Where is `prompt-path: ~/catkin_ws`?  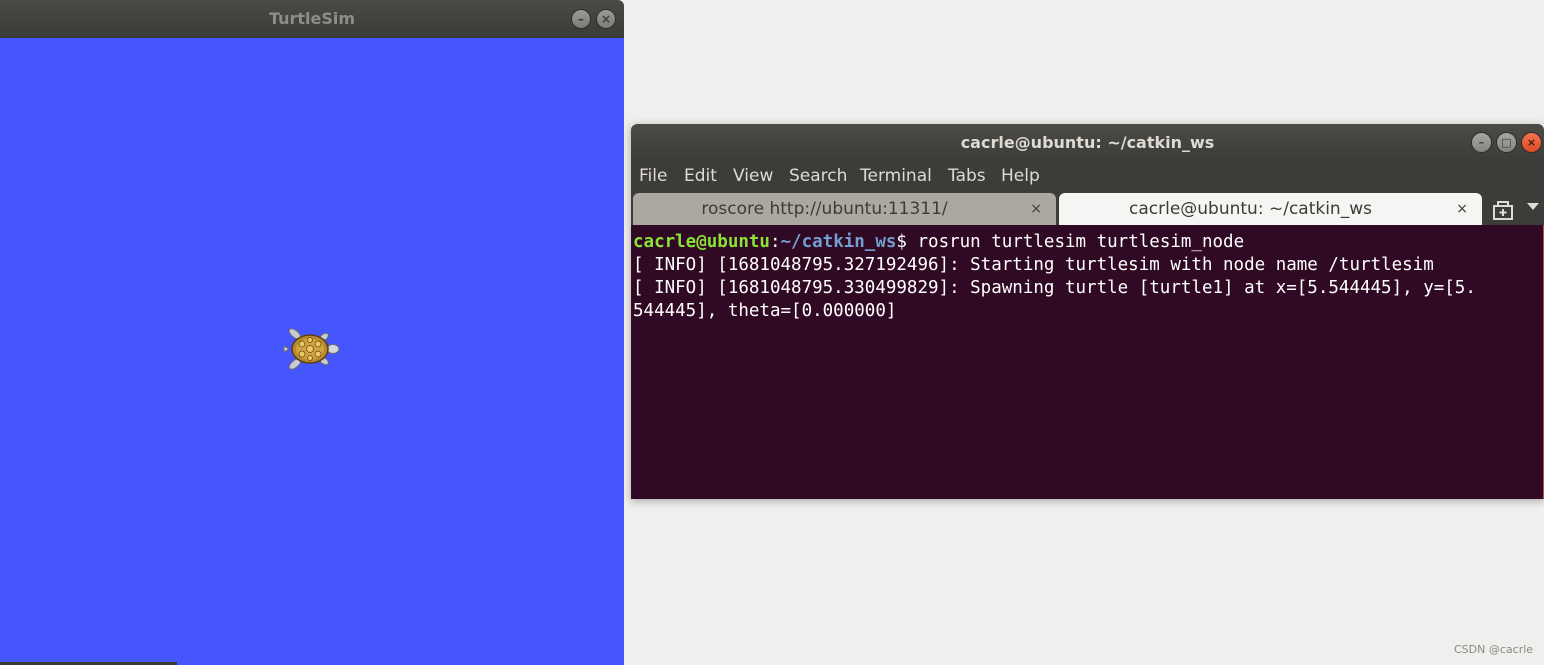
prompt-path: ~/catkin_ws is located at coordinates (838, 242).